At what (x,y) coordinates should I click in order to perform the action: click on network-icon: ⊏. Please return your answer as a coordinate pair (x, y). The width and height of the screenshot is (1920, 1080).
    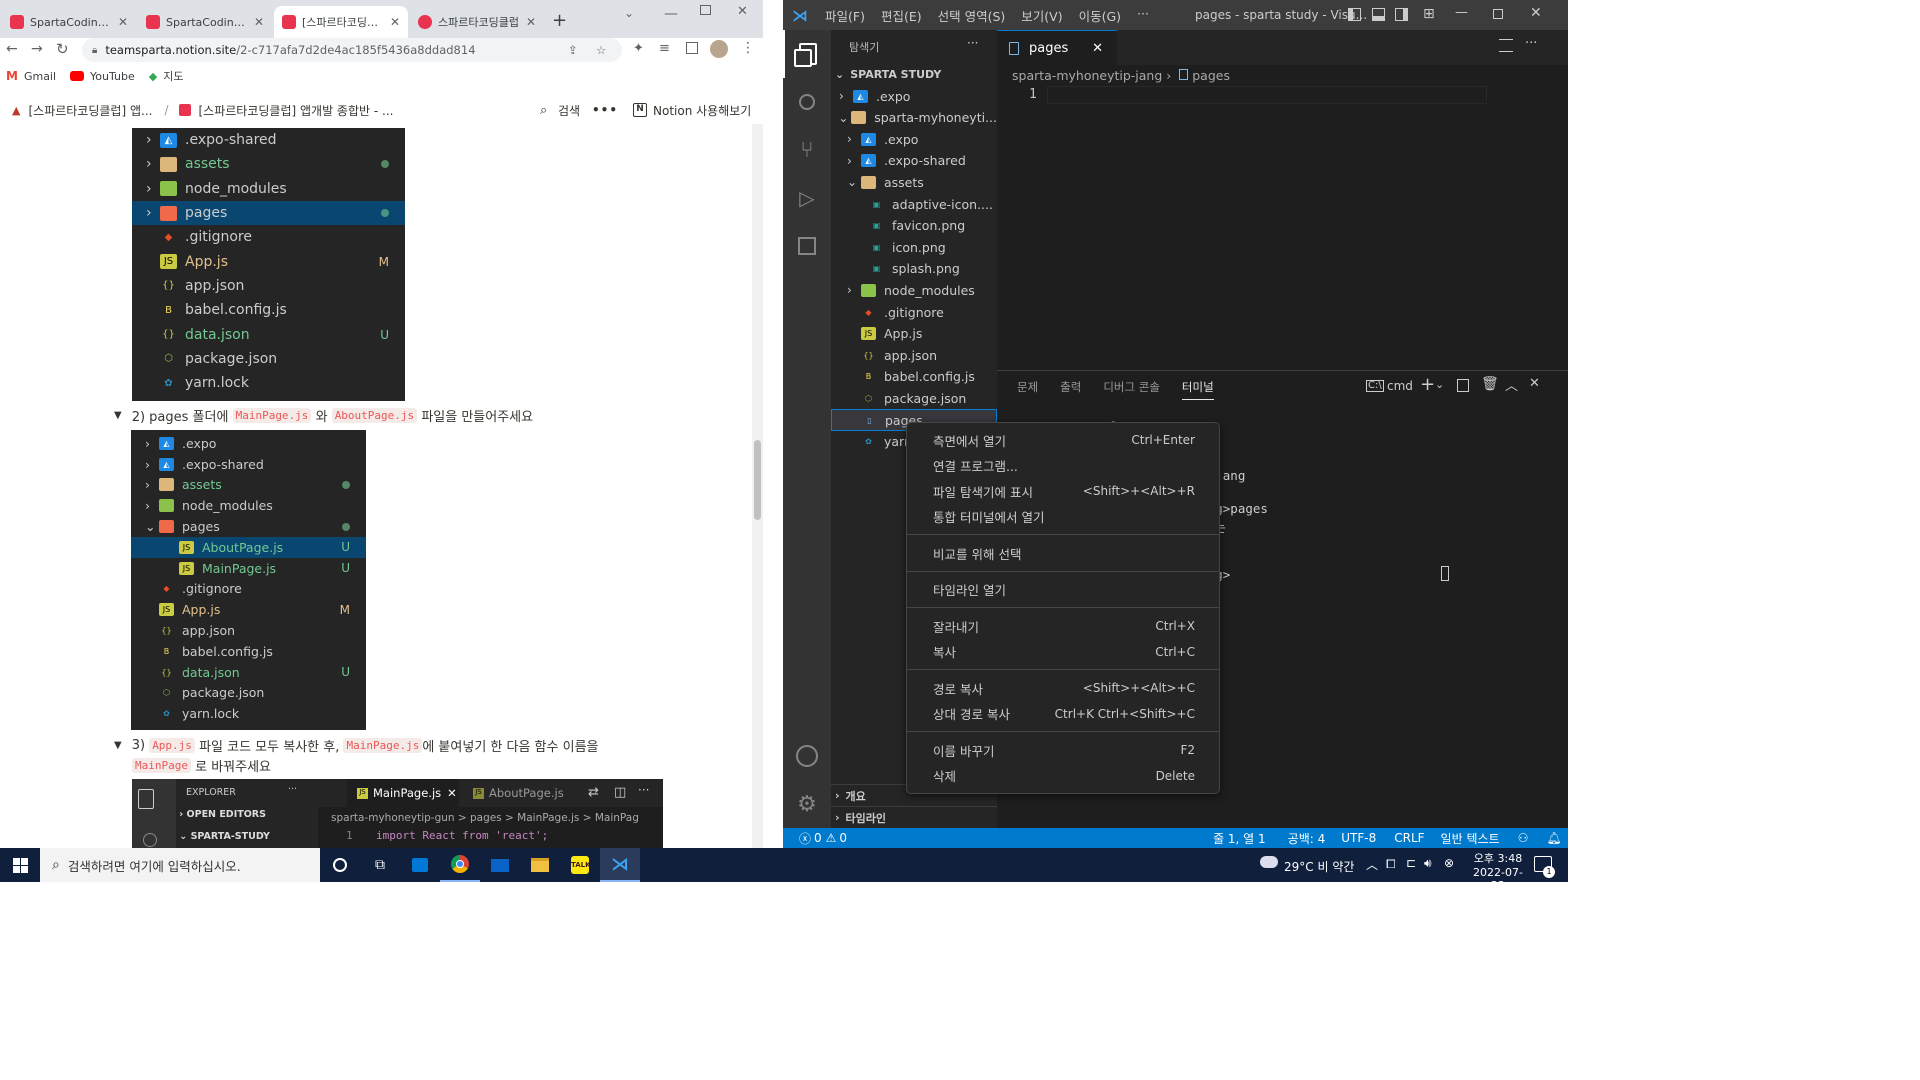
    Looking at the image, I should click on (1411, 863).